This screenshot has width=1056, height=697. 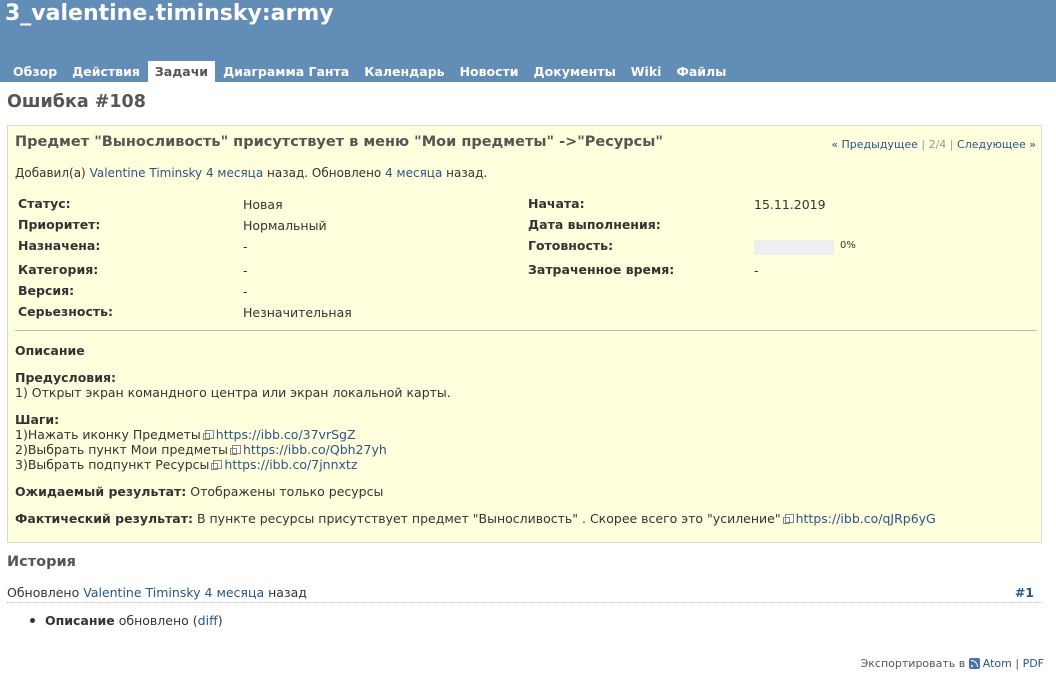 I want to click on journal-number-link: #1, so click(x=1024, y=592).